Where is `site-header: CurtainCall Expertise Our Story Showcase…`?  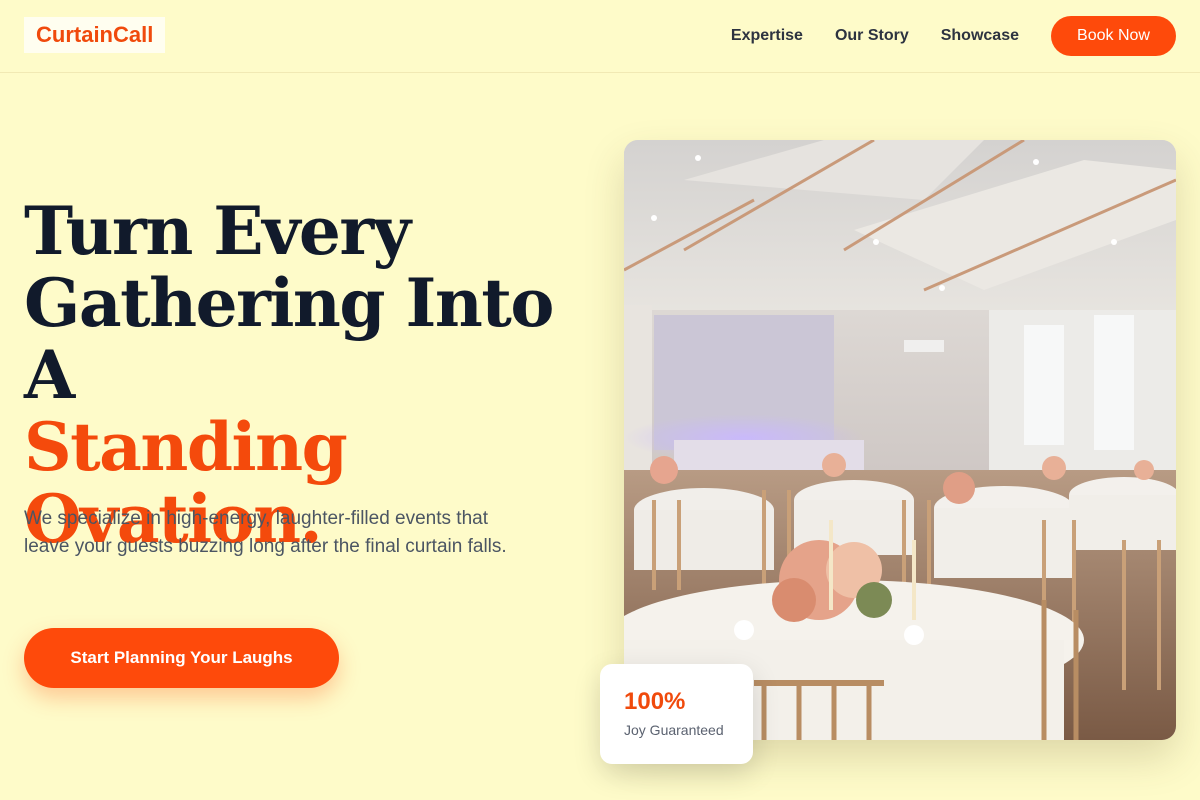 site-header: CurtainCall Expertise Our Story Showcase… is located at coordinates (600, 36).